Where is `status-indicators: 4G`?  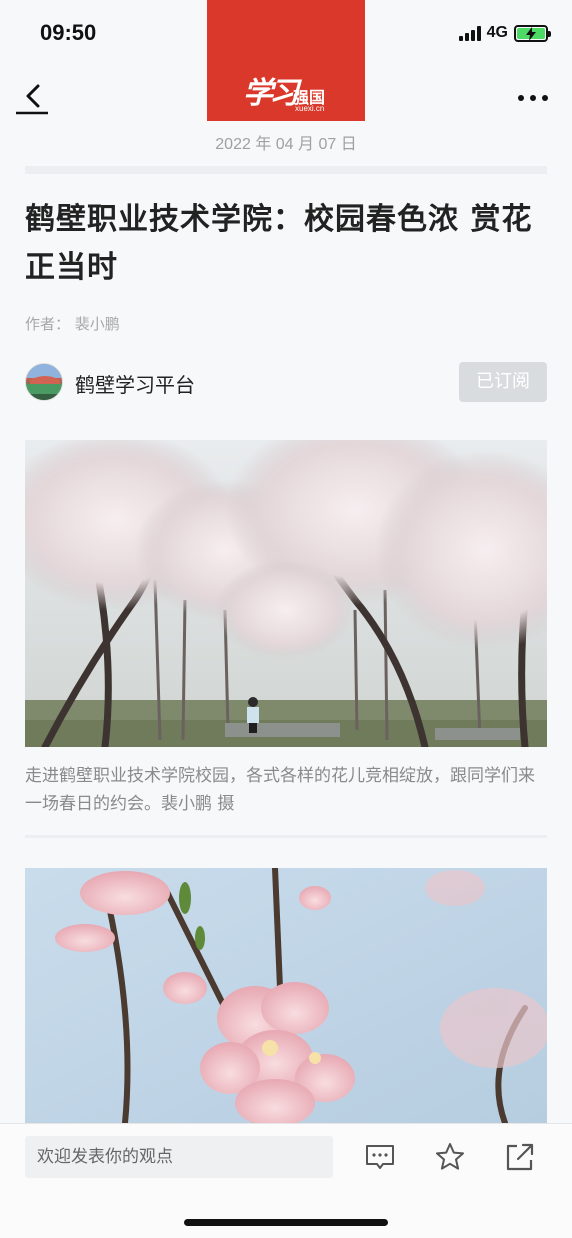
status-indicators: 4G is located at coordinates (504, 33).